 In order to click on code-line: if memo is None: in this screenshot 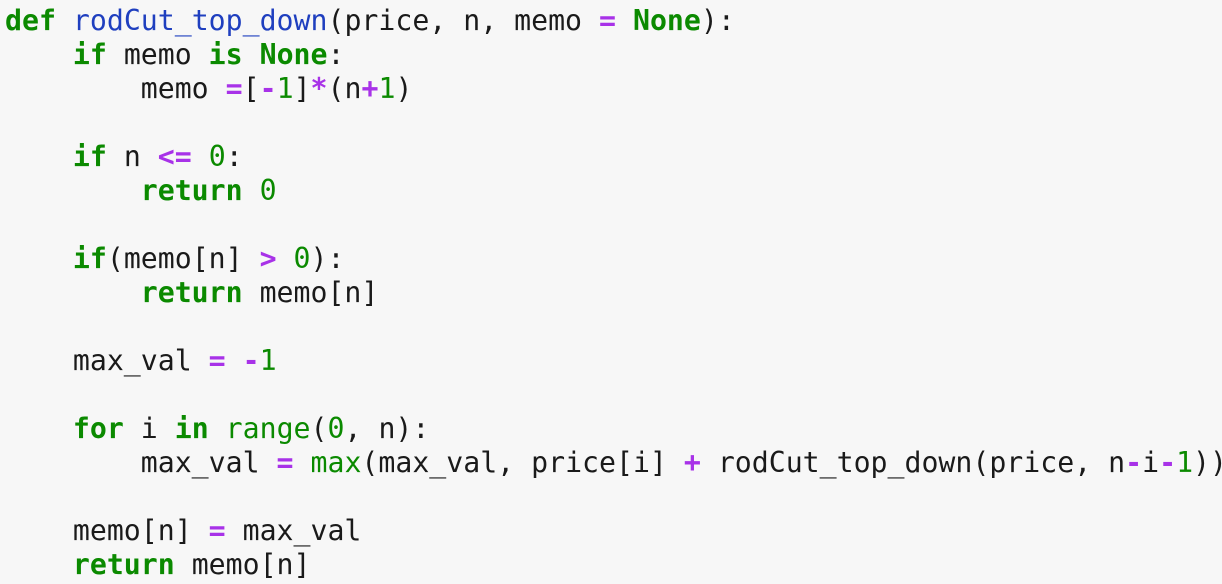, I will do `click(613, 55)`.